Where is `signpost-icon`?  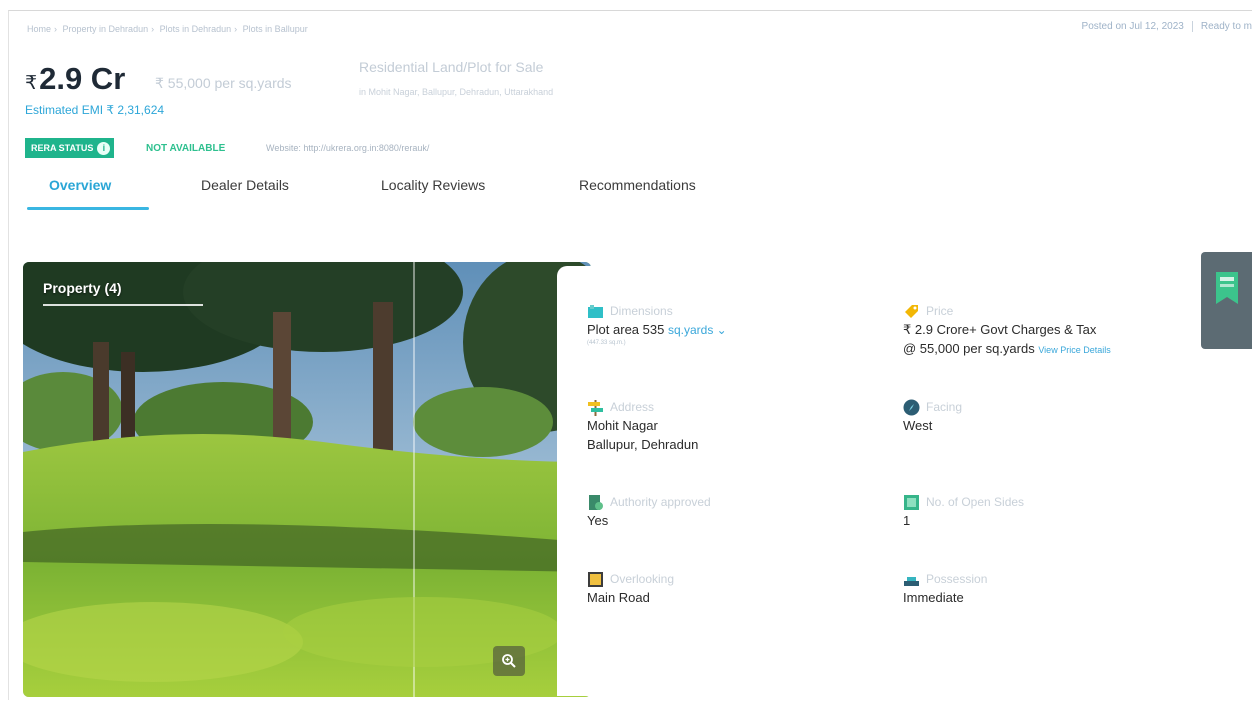
signpost-icon is located at coordinates (595, 407).